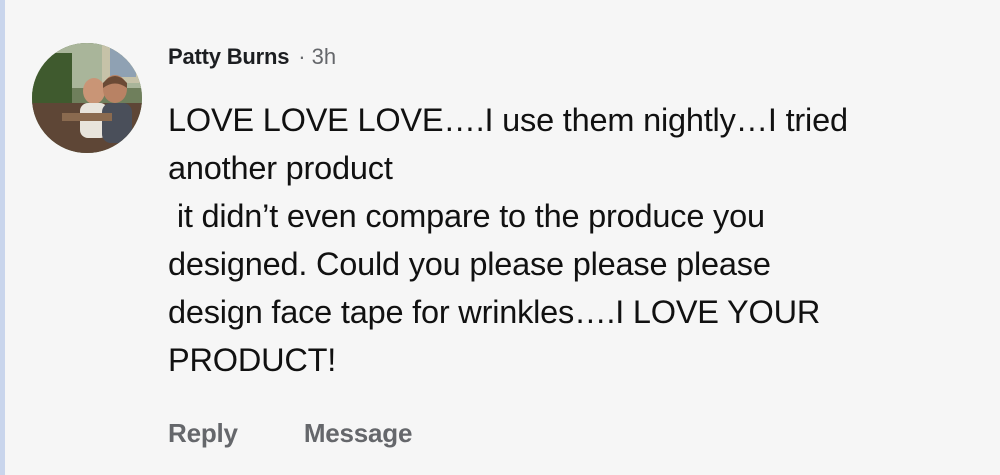  Describe the element at coordinates (358, 433) in the screenshot. I see `message-button: Message` at that location.